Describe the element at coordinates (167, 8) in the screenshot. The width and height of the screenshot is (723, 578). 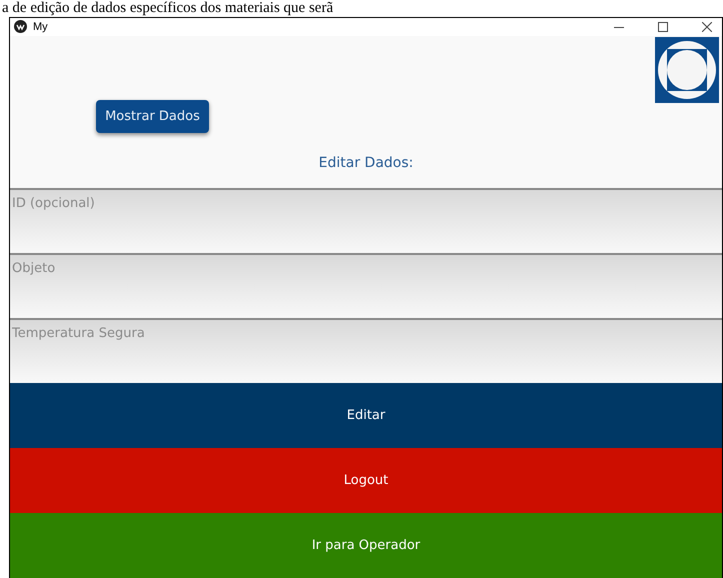
I see `document-caption: a de edição de dados específicos dos materiais que serã` at that location.